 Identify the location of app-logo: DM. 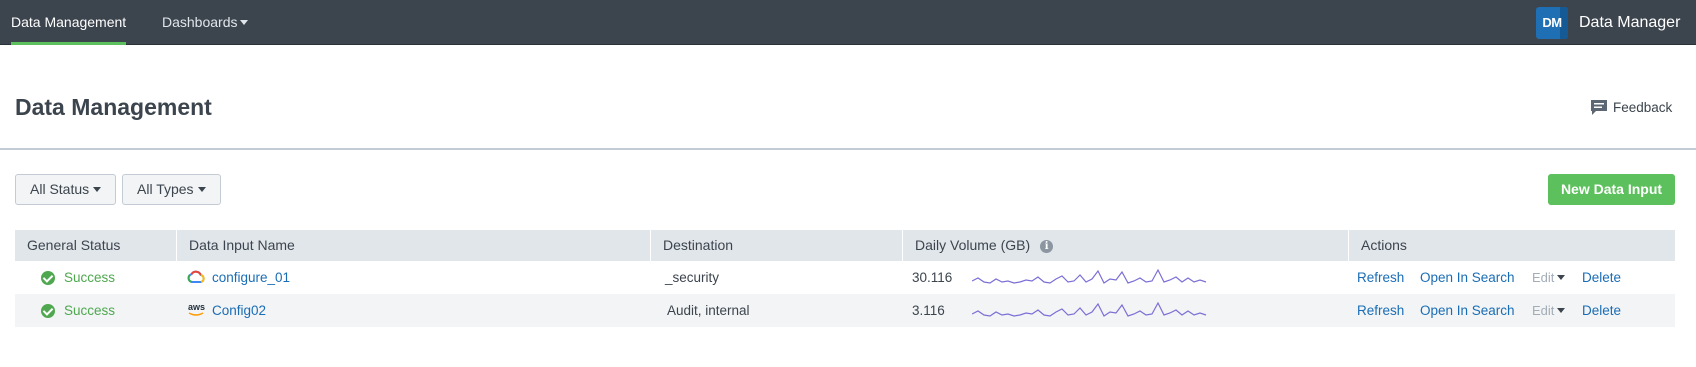
(1552, 23).